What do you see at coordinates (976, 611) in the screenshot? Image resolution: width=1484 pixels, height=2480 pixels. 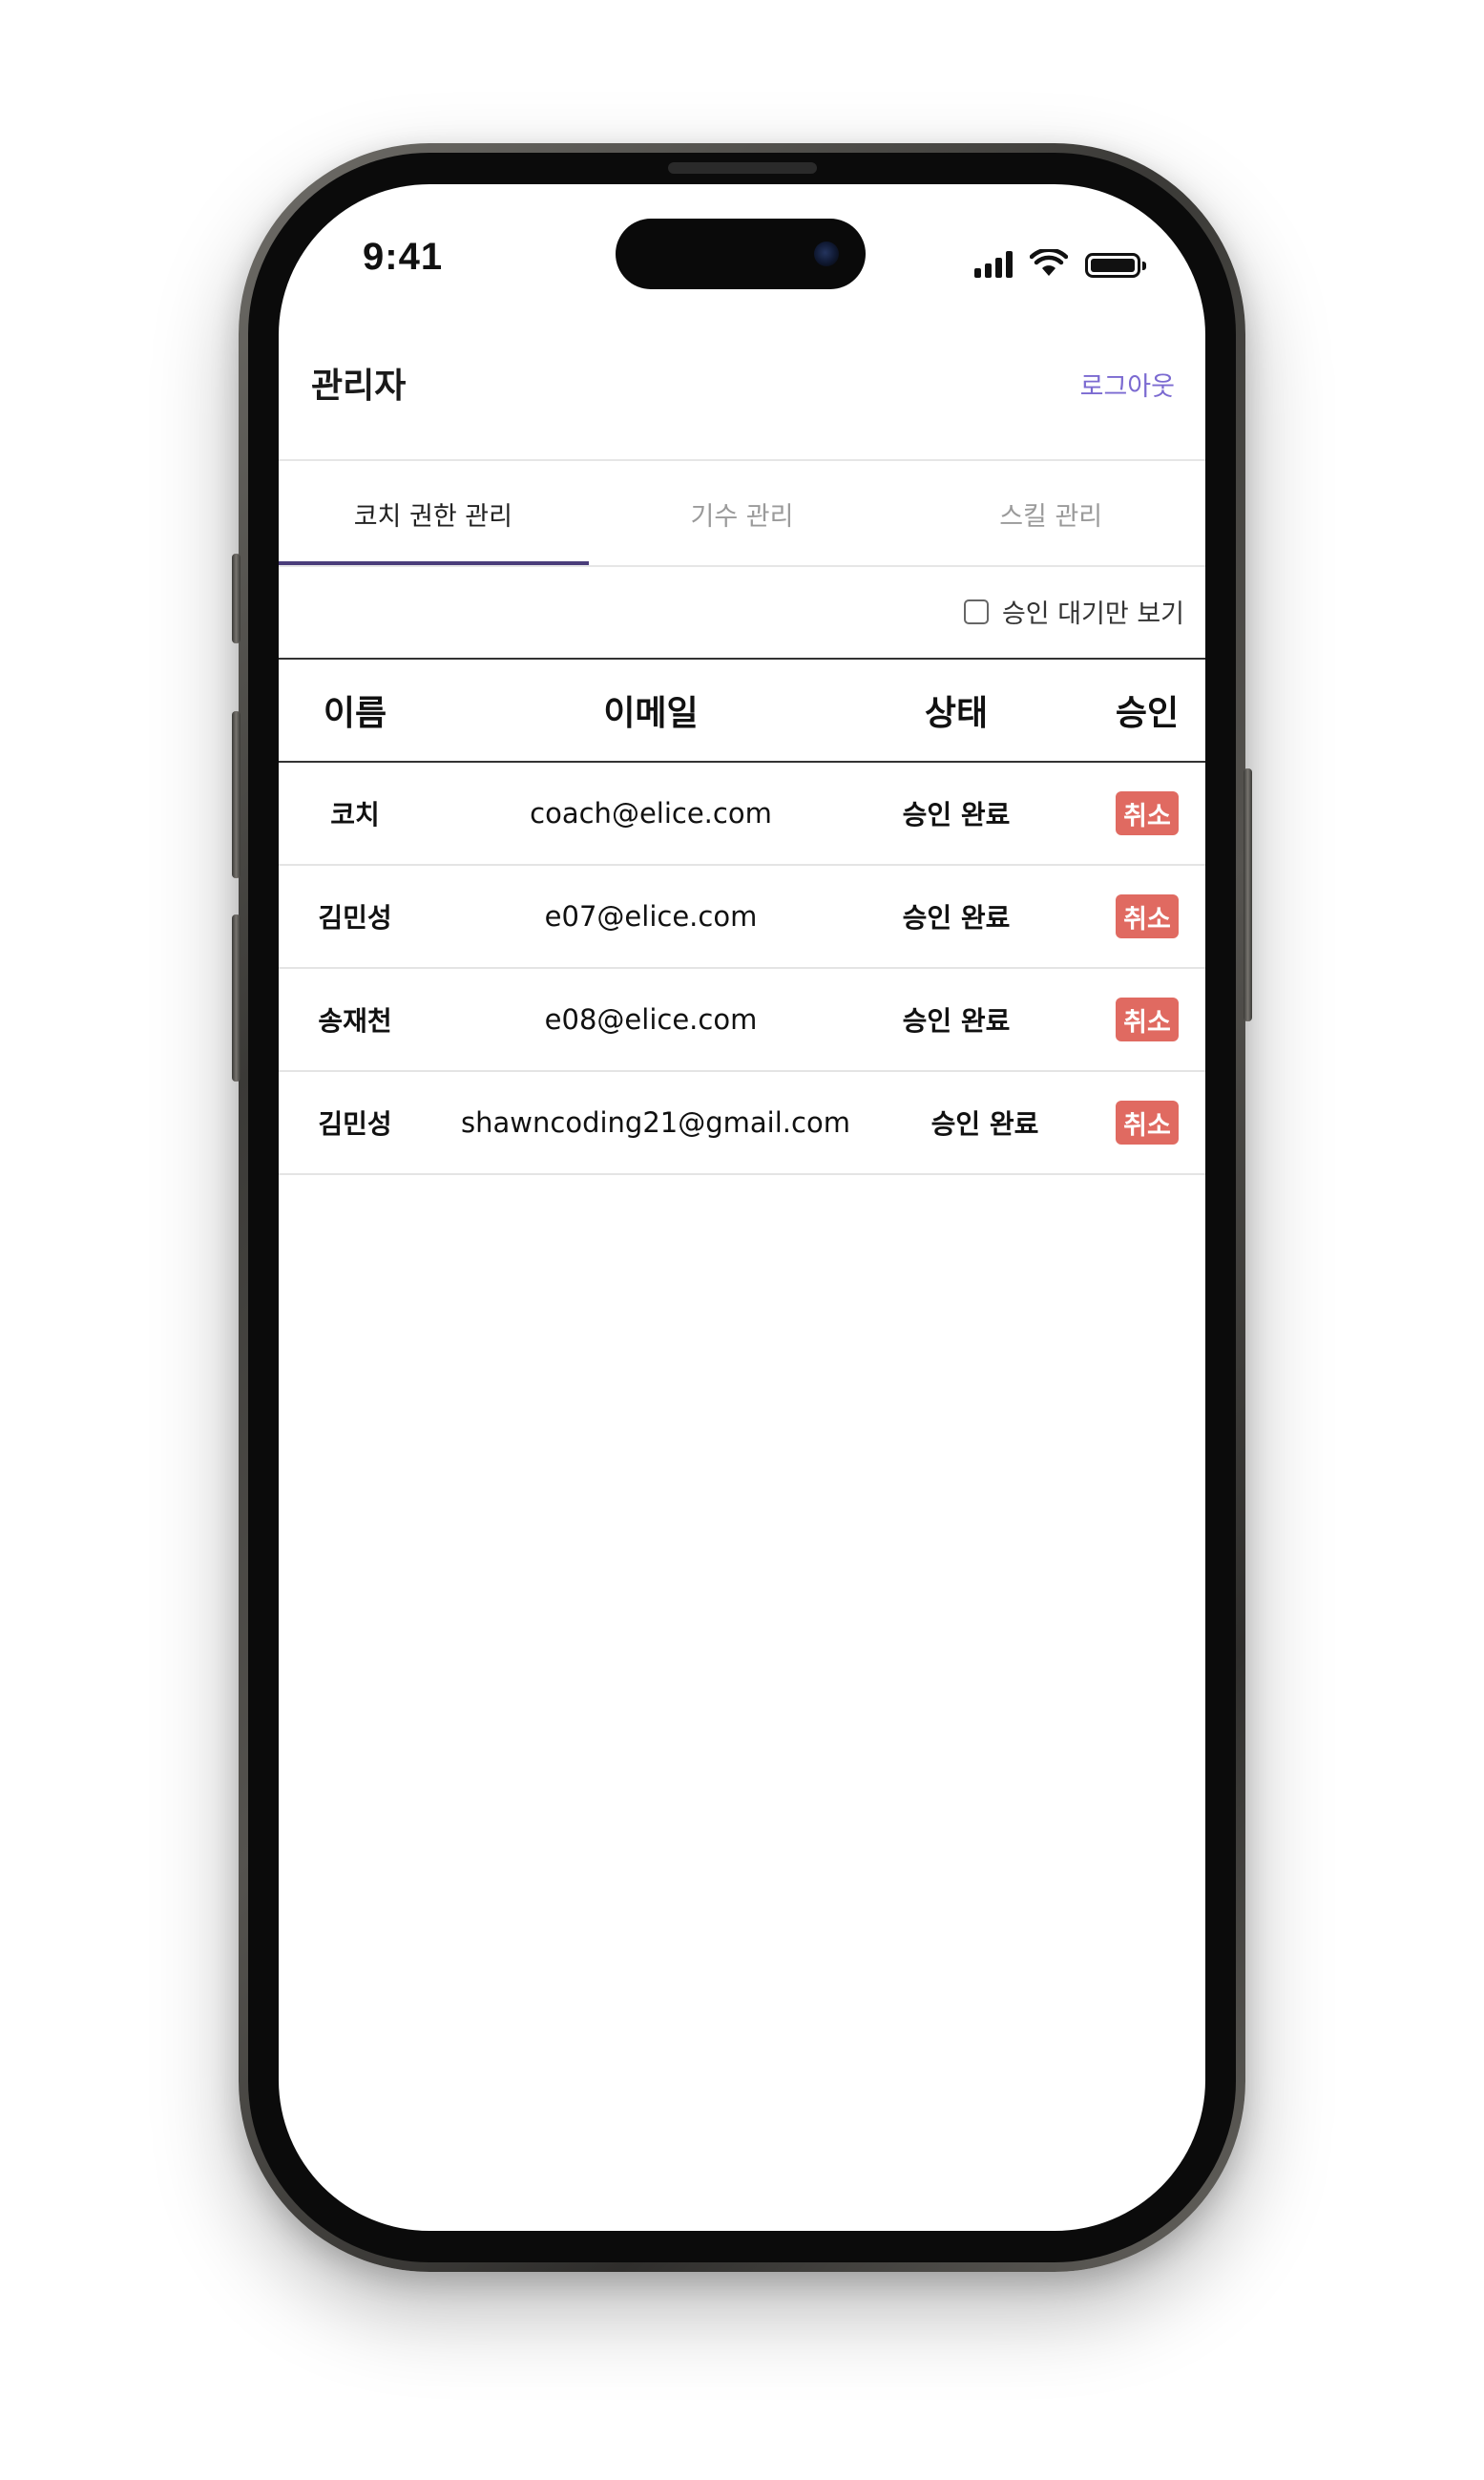 I see `pending-only-checkbox` at bounding box center [976, 611].